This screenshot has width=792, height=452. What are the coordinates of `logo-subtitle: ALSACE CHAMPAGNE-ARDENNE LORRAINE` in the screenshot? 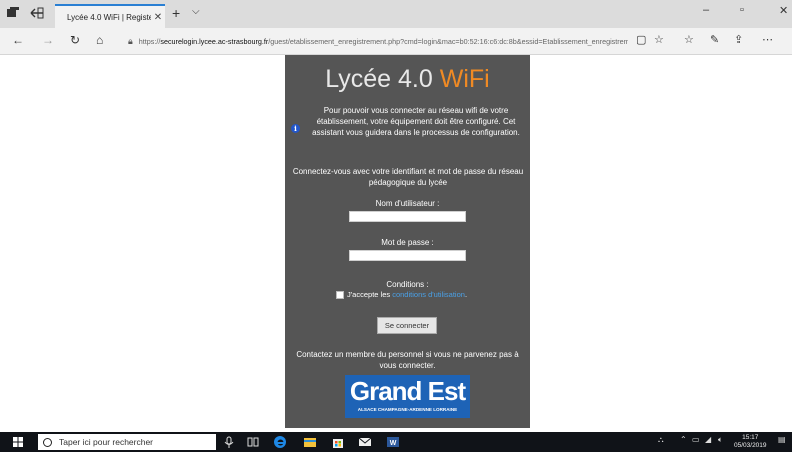 It's located at (407, 409).